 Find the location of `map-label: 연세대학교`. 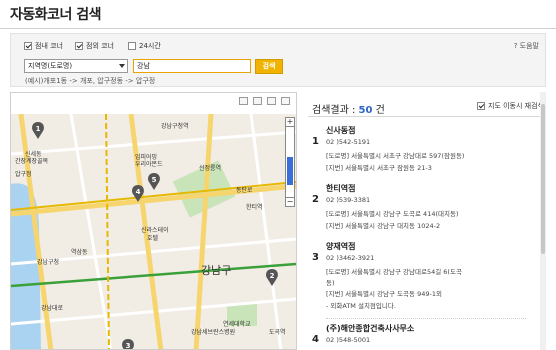

map-label: 연세대학교 is located at coordinates (237, 324).